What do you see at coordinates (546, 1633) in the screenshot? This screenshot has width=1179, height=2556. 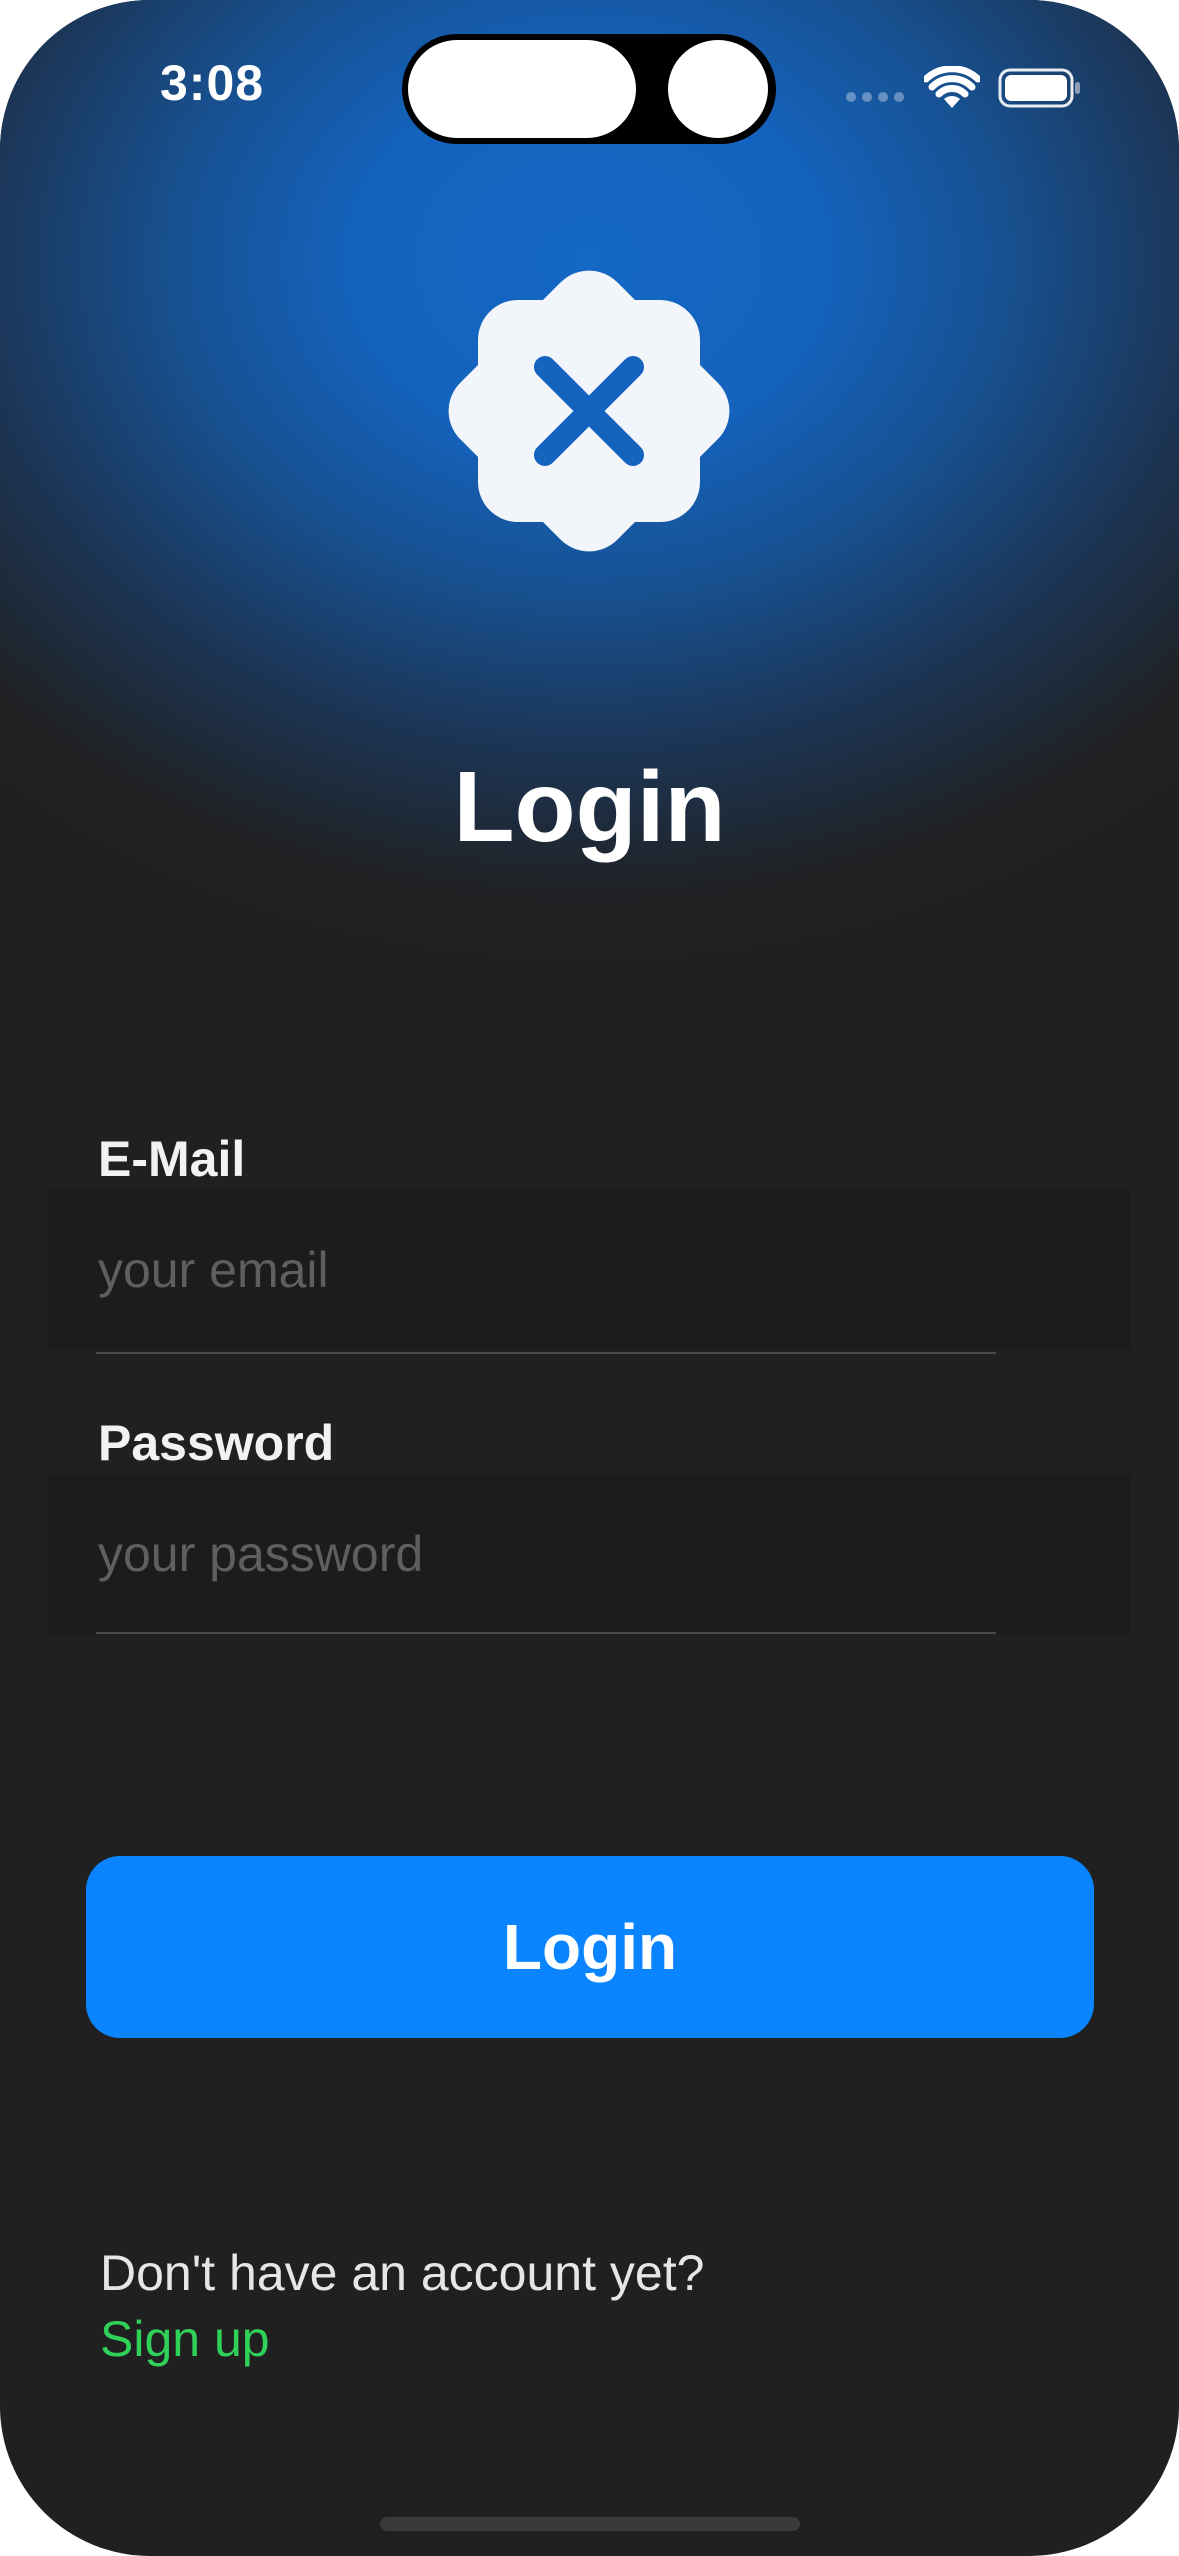 I see `password-underline` at bounding box center [546, 1633].